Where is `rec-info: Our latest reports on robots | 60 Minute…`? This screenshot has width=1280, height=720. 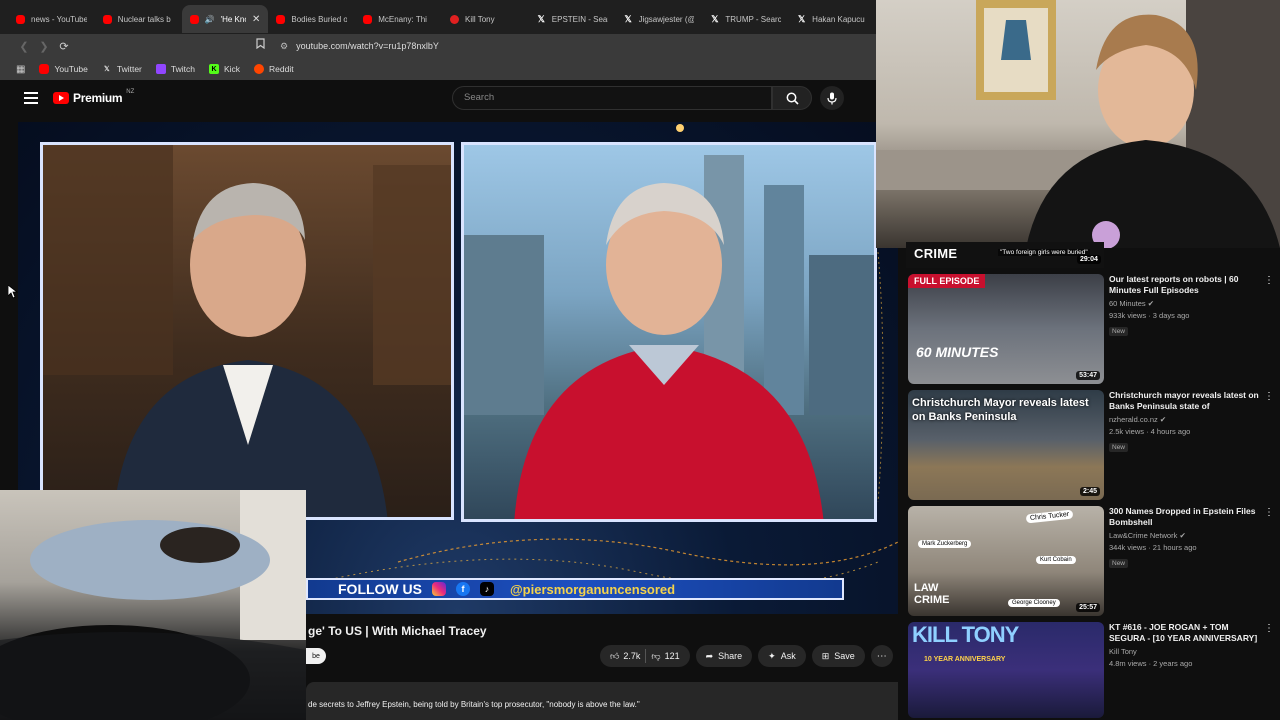
rec-info: Our latest reports on robots | 60 Minute… is located at coordinates (1184, 306).